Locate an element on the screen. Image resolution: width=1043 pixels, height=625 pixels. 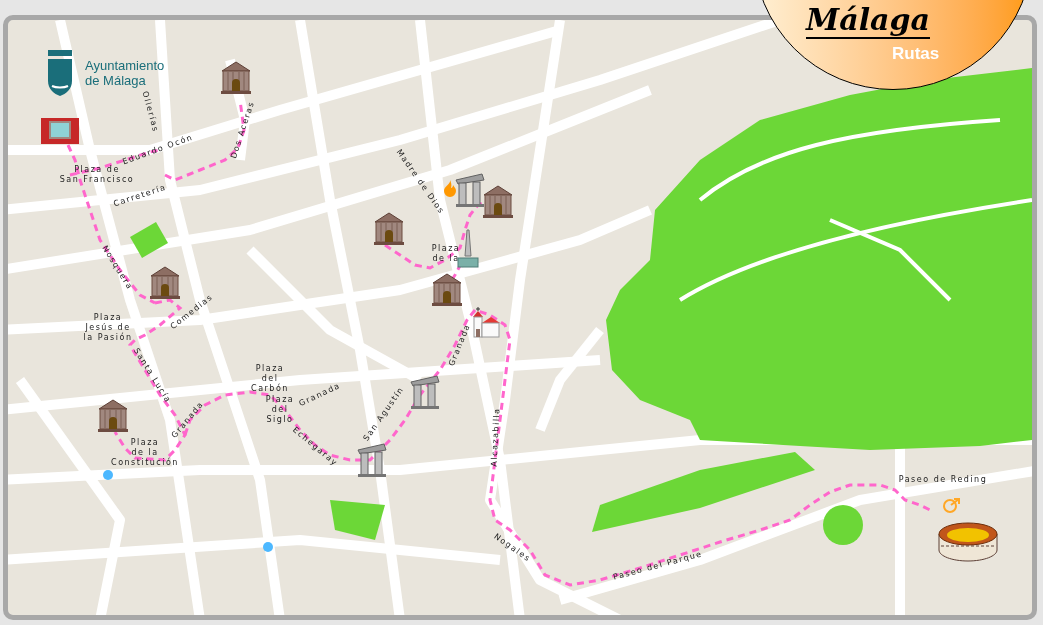
theatre-curtain-icon is located at coordinates (60, 131).